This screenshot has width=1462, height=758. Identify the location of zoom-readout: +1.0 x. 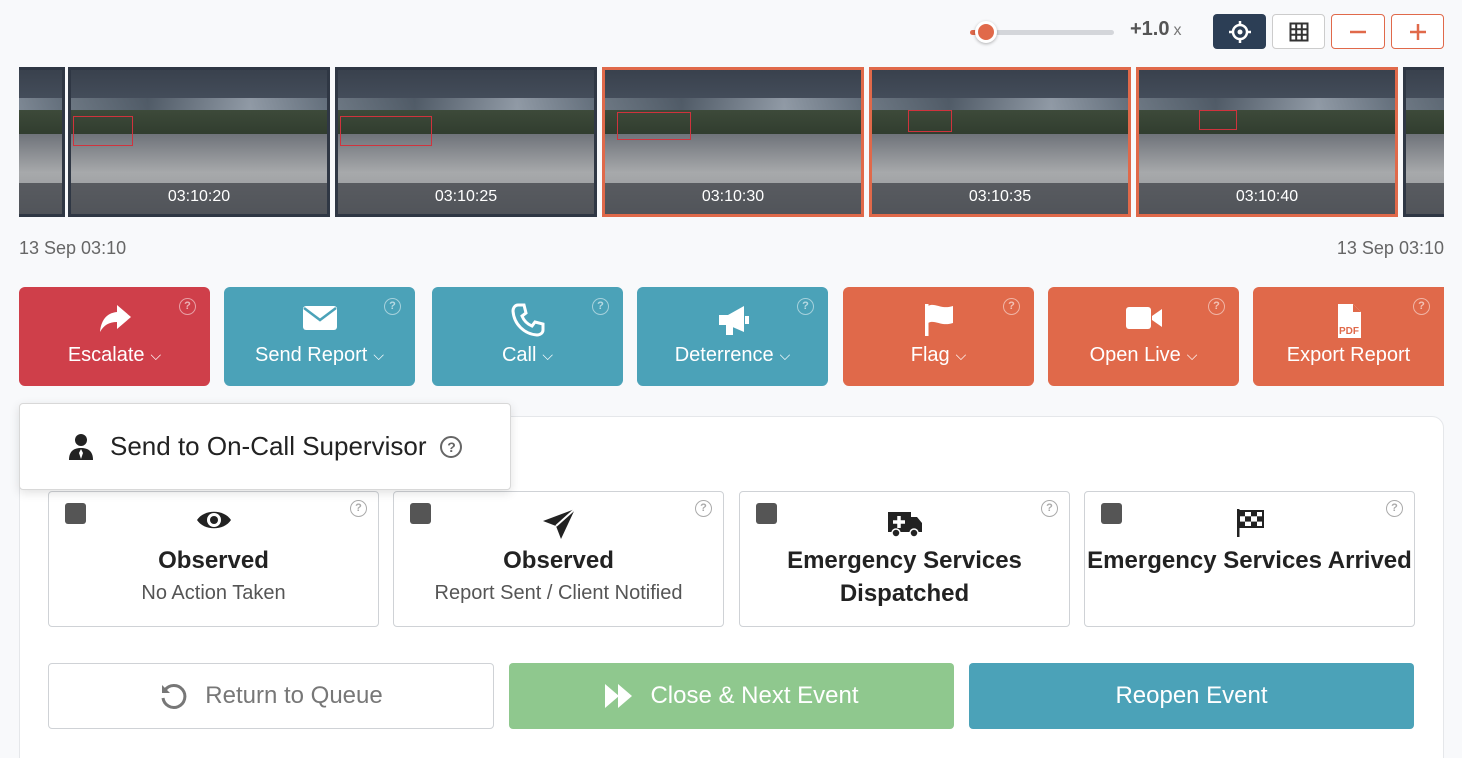
(1155, 29).